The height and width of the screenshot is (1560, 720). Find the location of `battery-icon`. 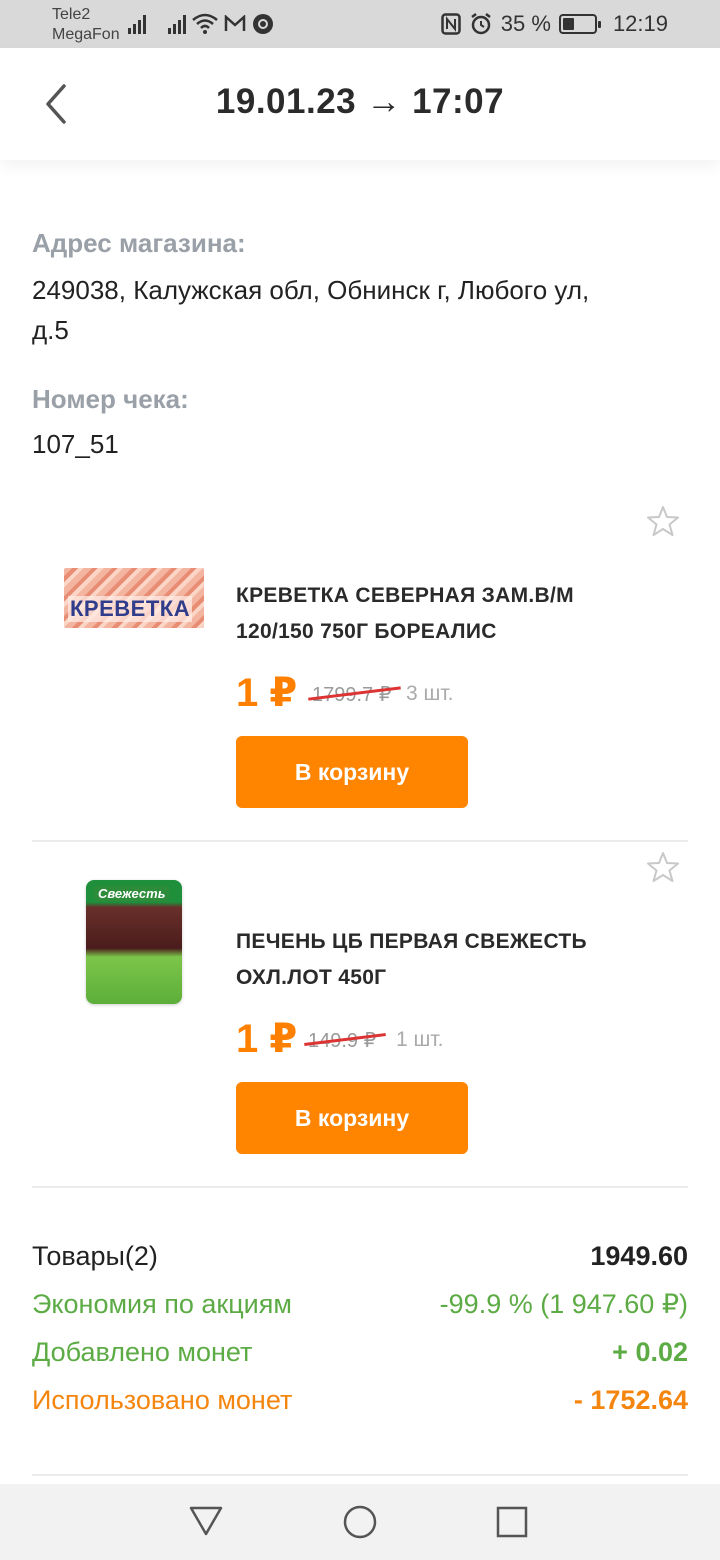

battery-icon is located at coordinates (579, 24).